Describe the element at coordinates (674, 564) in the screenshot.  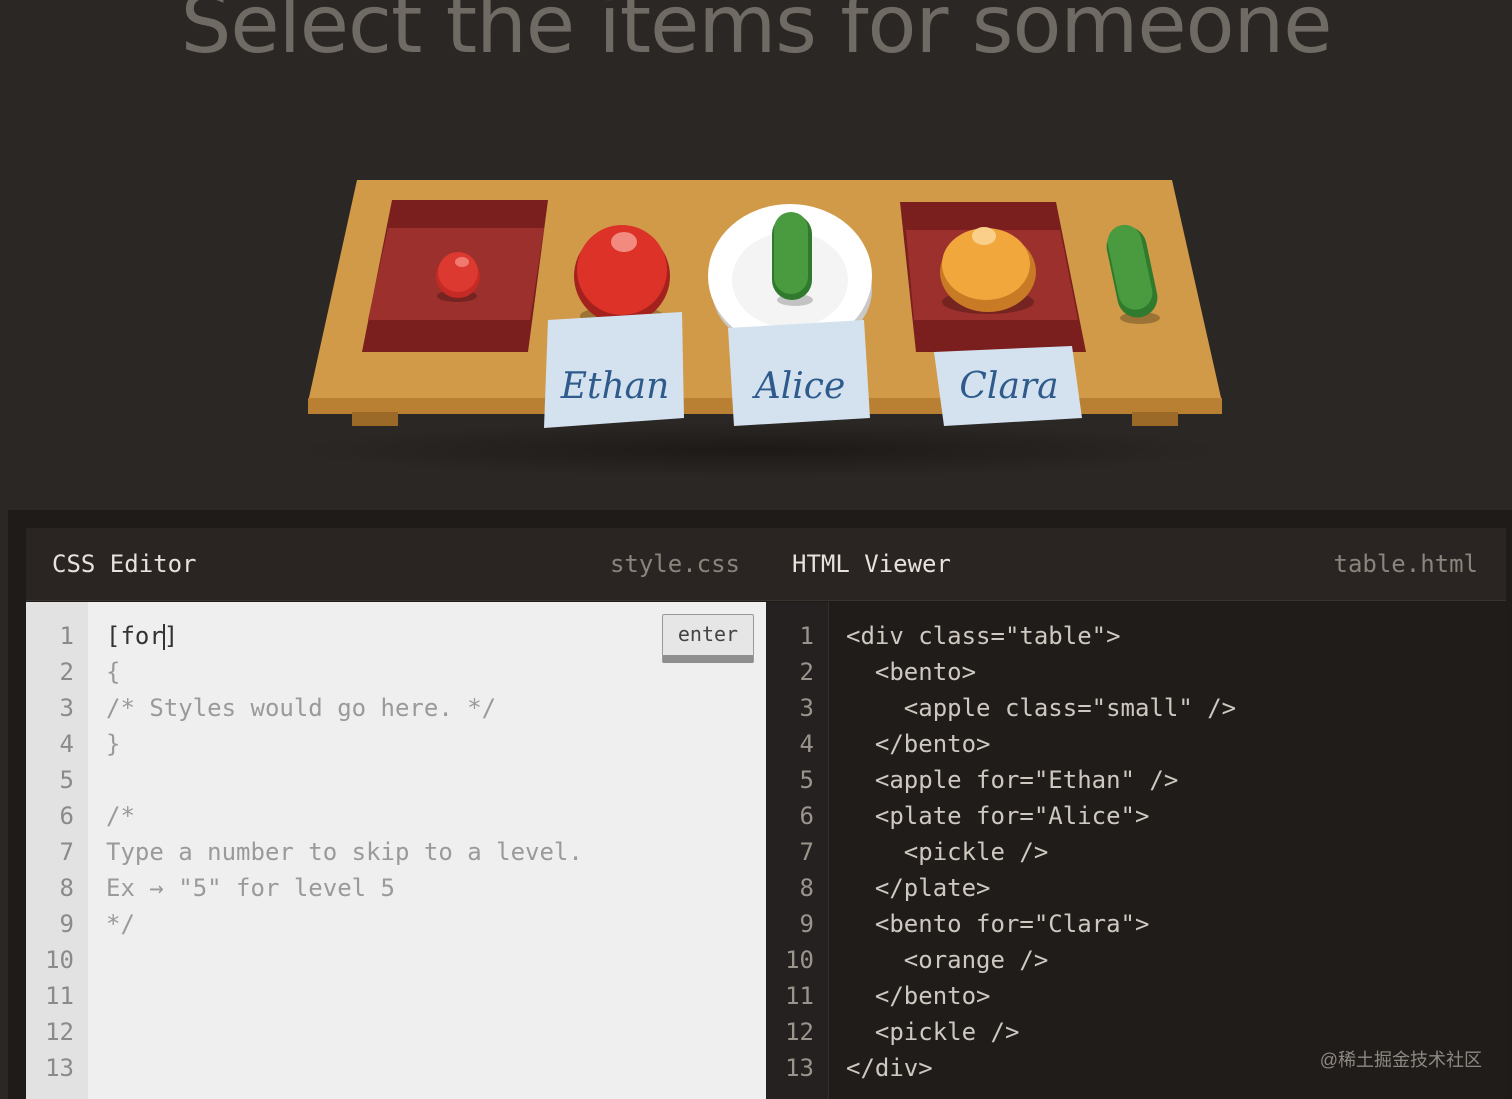
I see `css-file-name: style.css` at that location.